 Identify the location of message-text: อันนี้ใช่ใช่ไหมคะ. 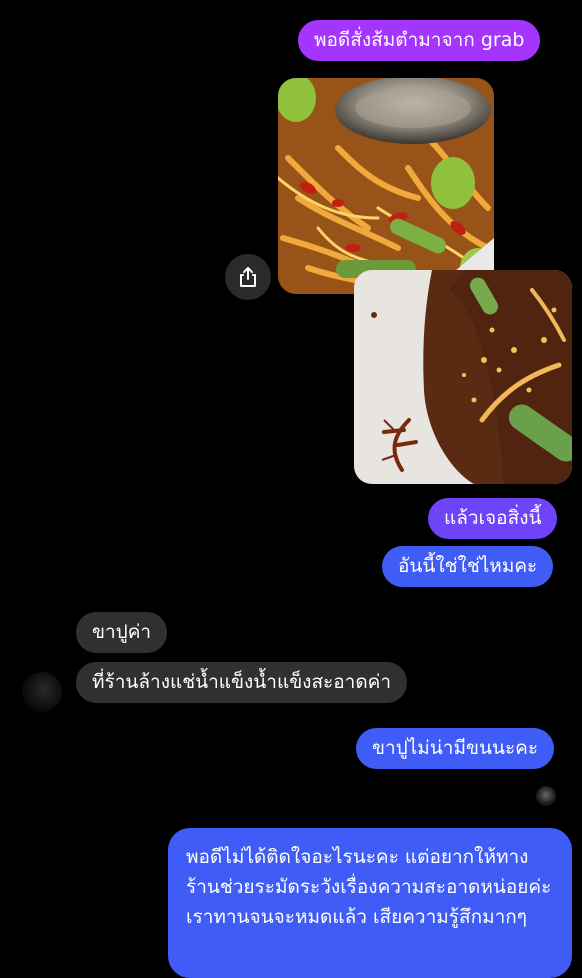
(468, 566).